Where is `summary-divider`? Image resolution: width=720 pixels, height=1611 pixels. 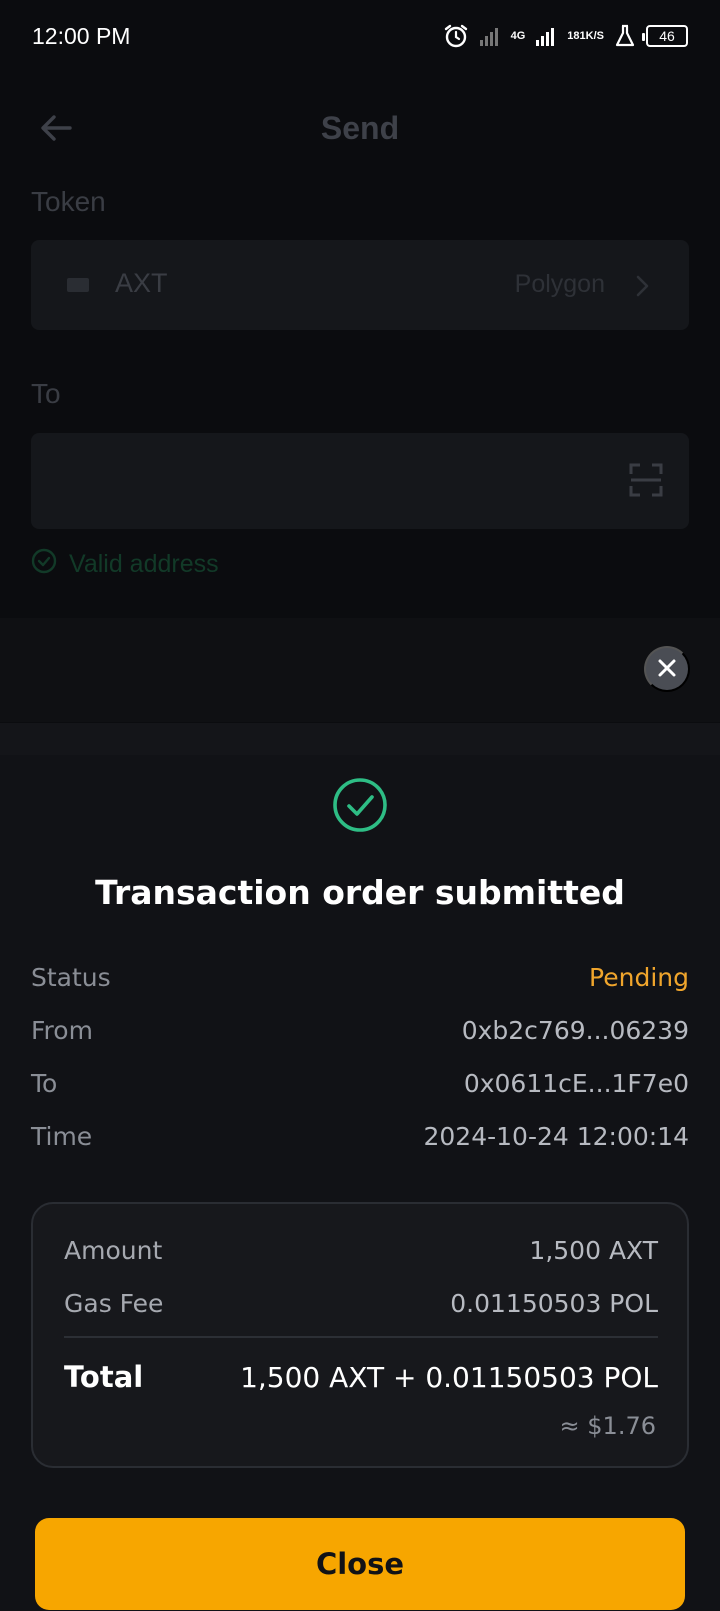
summary-divider is located at coordinates (361, 1337).